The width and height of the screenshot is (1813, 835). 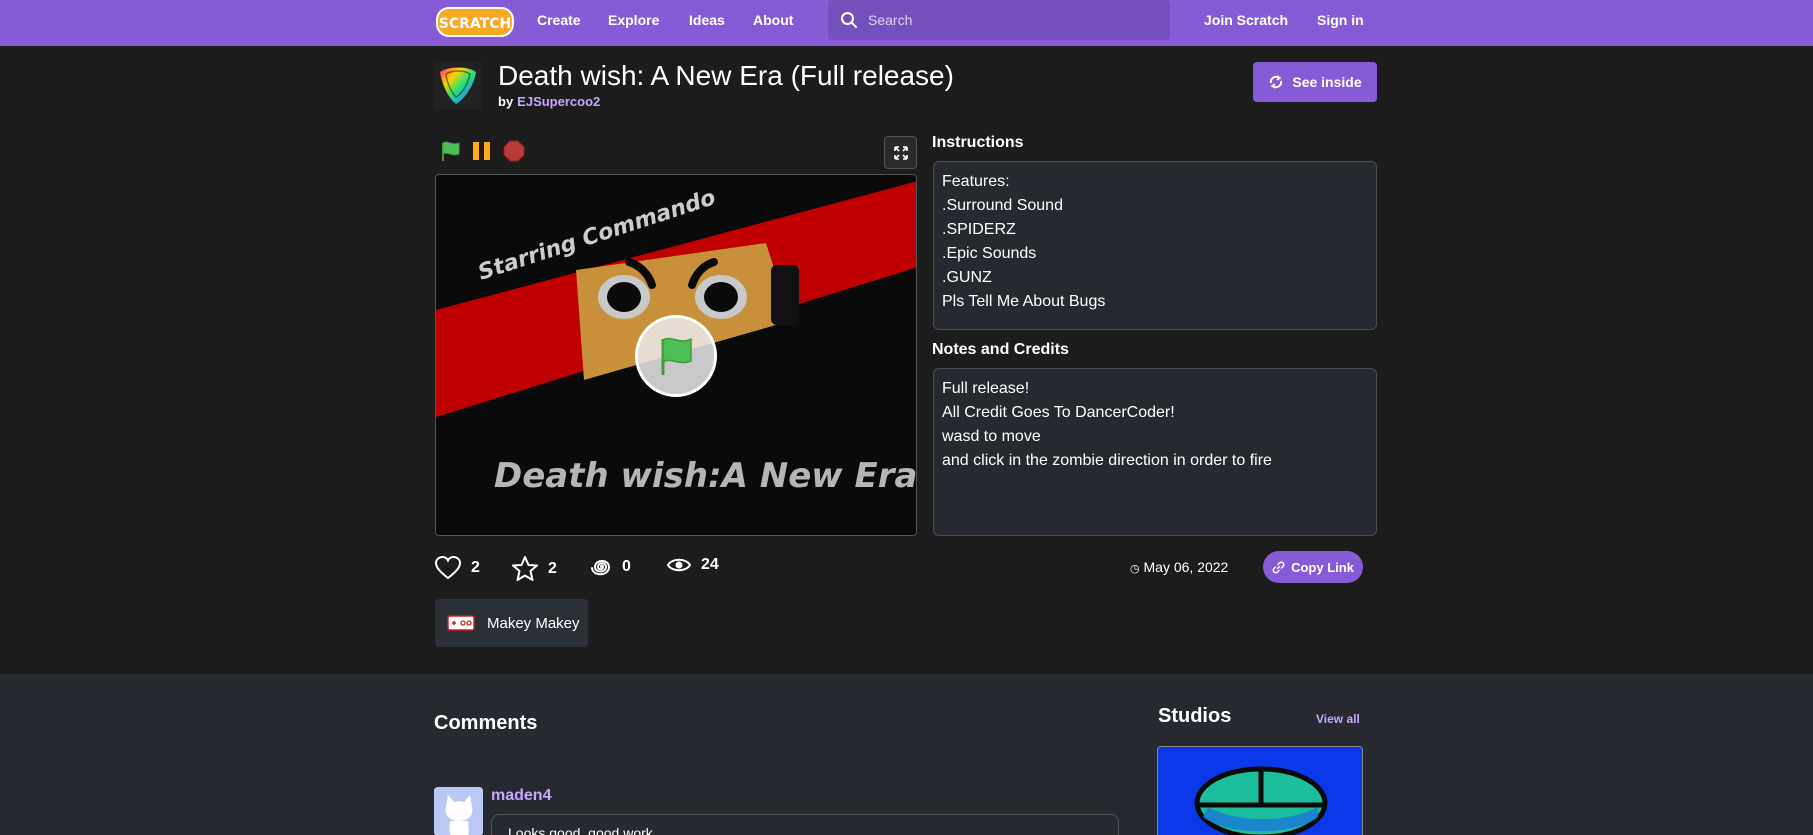 I want to click on remix-count: 0, so click(x=626, y=566).